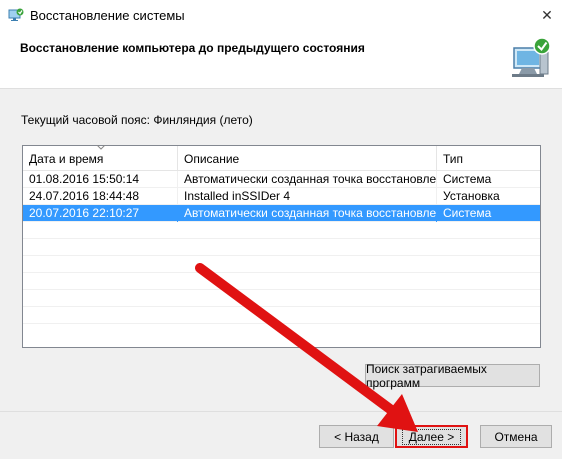 Image resolution: width=562 pixels, height=459 pixels. Describe the element at coordinates (452, 376) in the screenshot. I see `scan-affected-programs-button: Поиск затрагиваемых программ` at that location.